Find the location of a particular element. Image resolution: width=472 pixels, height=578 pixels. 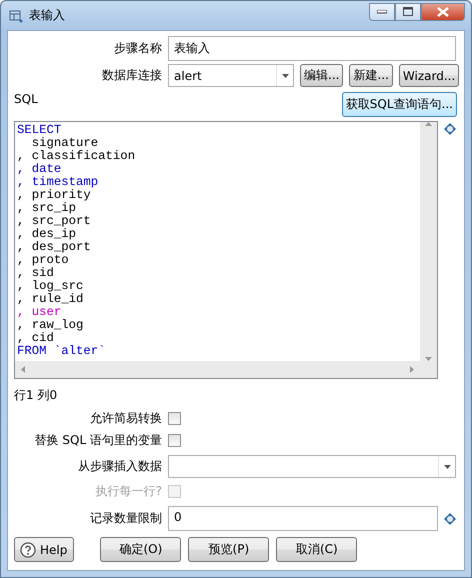

code-line: , src_port is located at coordinates (54, 221).